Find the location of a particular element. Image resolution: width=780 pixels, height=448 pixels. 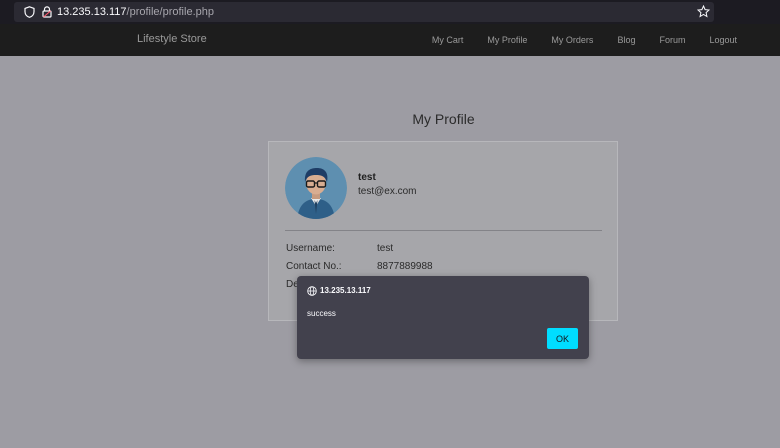

dialog-origin: 13.235.13.117 is located at coordinates (345, 290).